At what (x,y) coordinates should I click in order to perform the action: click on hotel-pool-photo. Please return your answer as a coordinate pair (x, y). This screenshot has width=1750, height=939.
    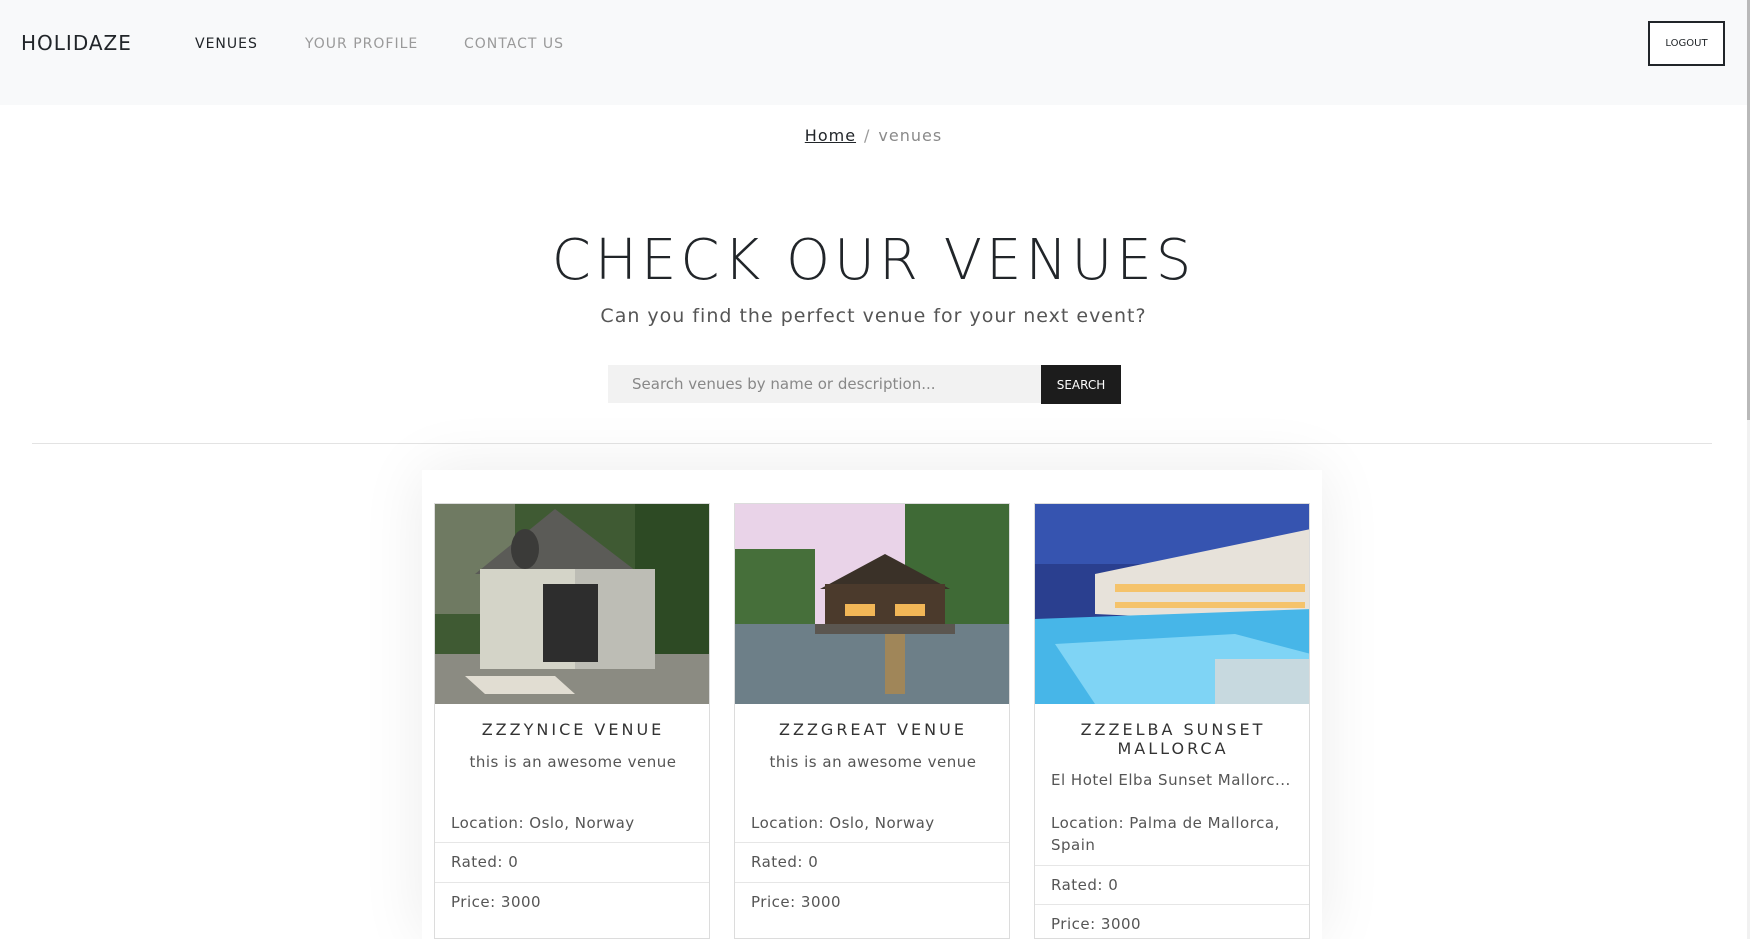
    Looking at the image, I should click on (1172, 604).